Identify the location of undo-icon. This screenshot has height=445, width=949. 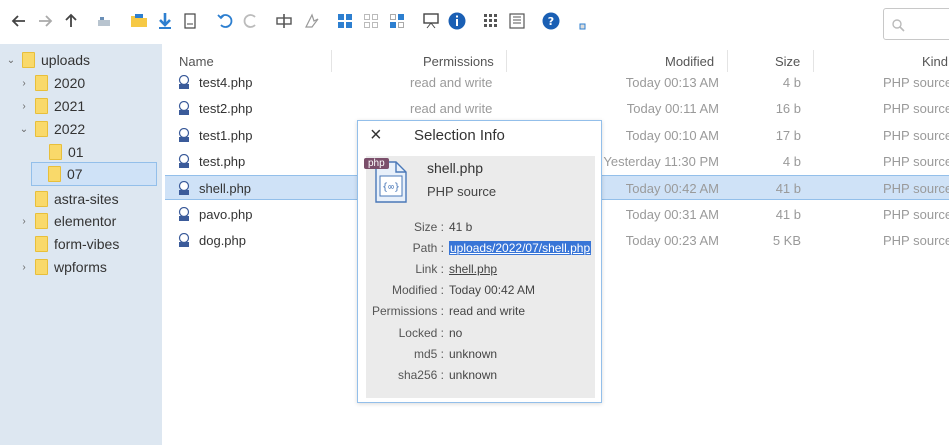
(225, 21).